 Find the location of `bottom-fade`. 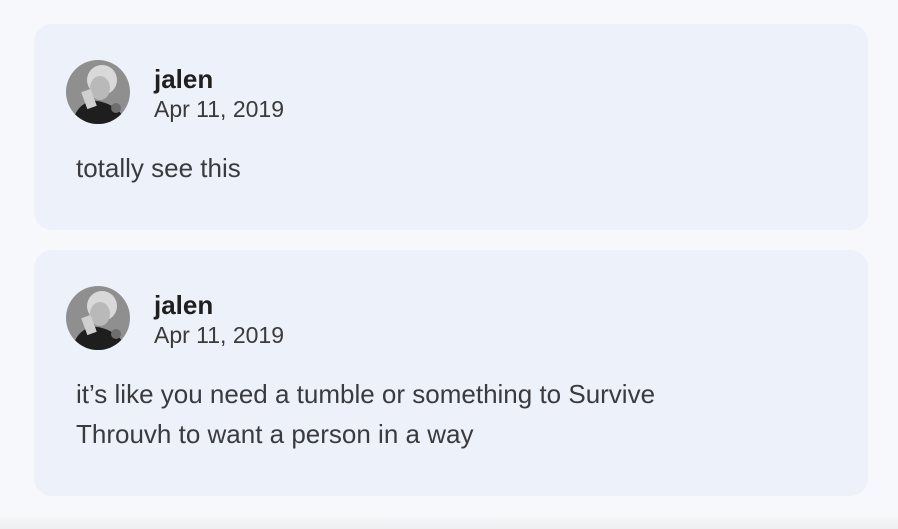

bottom-fade is located at coordinates (449, 522).